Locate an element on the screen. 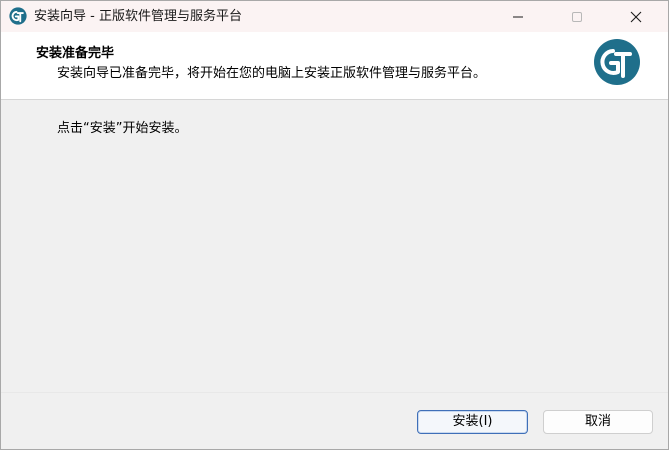 The width and height of the screenshot is (669, 450). footer-divider is located at coordinates (334, 392).